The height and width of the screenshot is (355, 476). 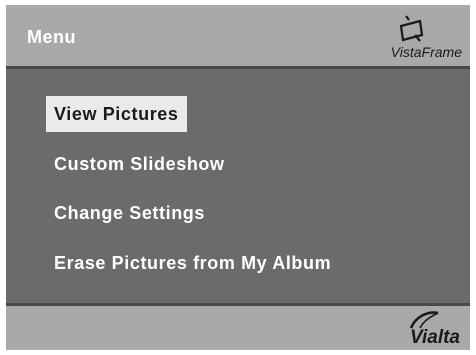 I want to click on menu-item-change-settings: Change Settings, so click(x=129, y=213).